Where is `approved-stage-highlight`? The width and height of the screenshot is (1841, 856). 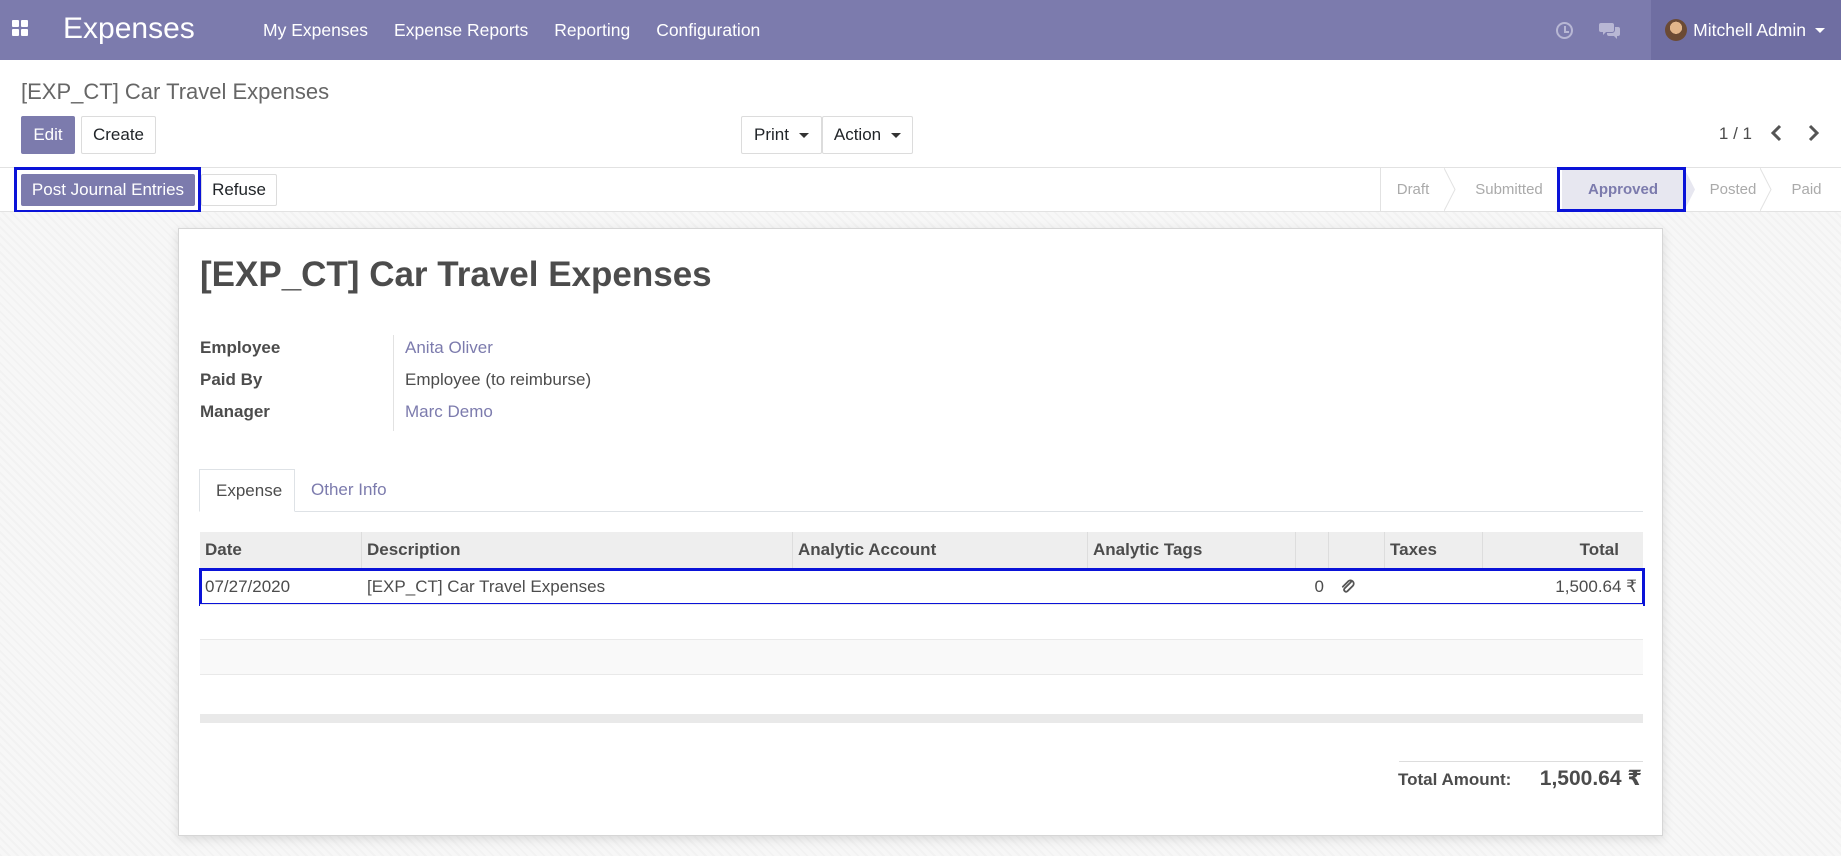 approved-stage-highlight is located at coordinates (1621, 189).